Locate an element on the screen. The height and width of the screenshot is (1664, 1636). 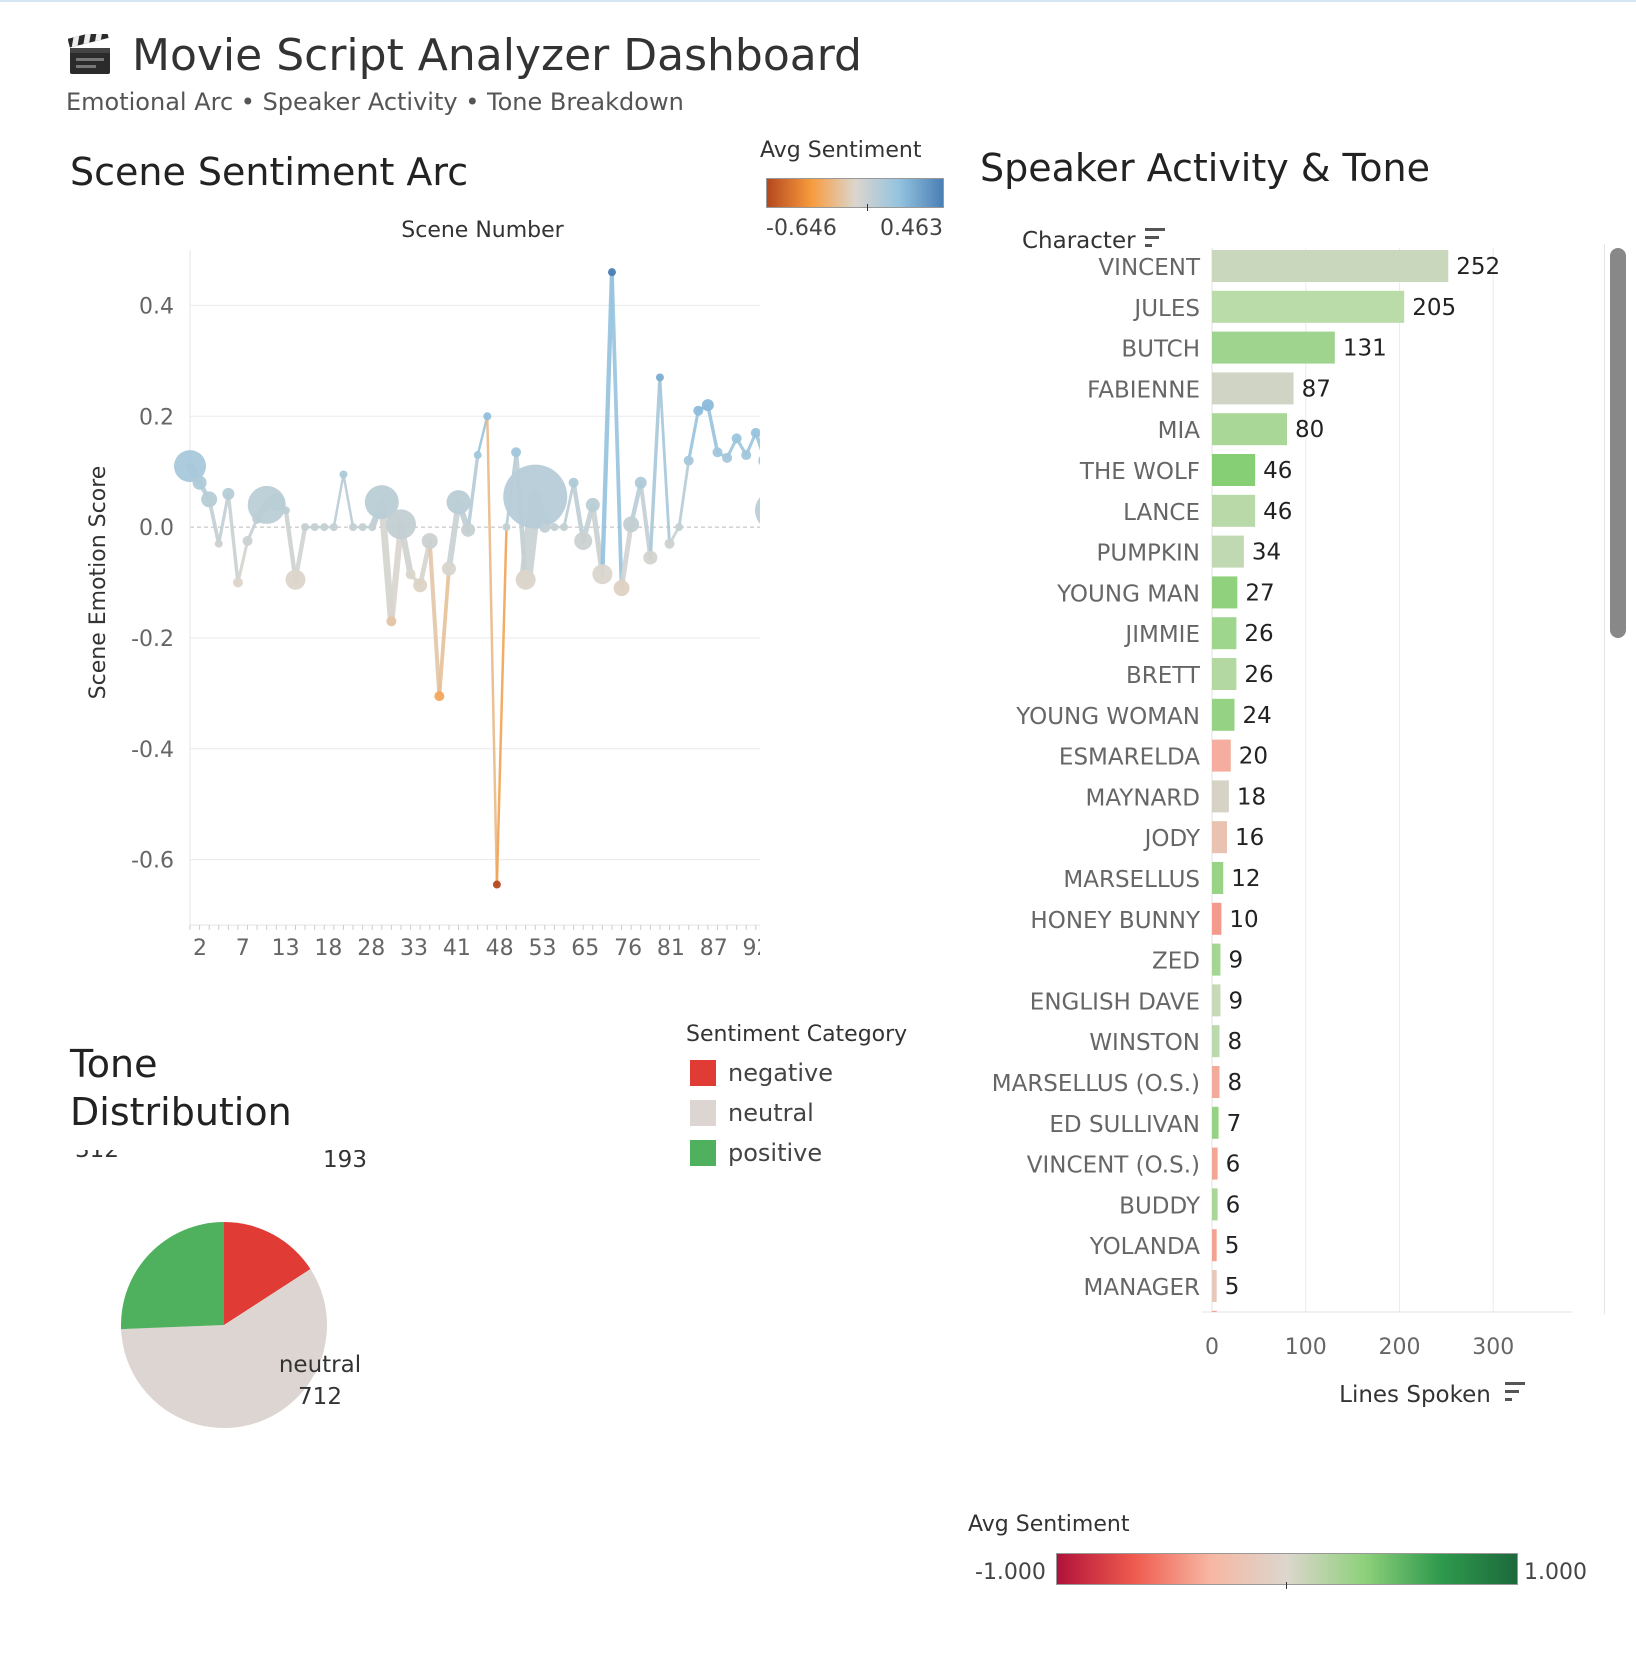
legend-label-positive: positive is located at coordinates (775, 1153).